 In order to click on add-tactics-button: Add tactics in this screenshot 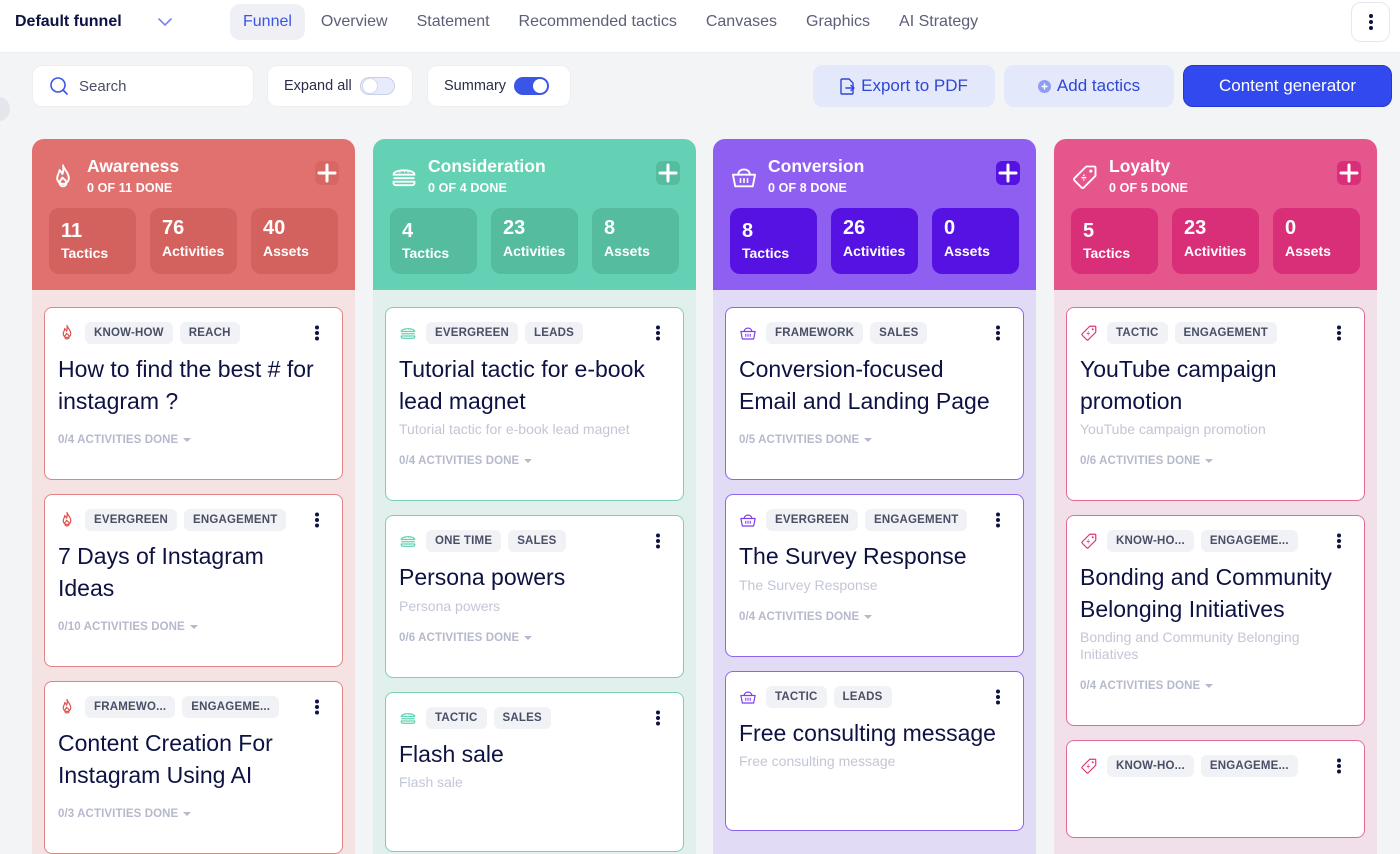, I will do `click(1089, 86)`.